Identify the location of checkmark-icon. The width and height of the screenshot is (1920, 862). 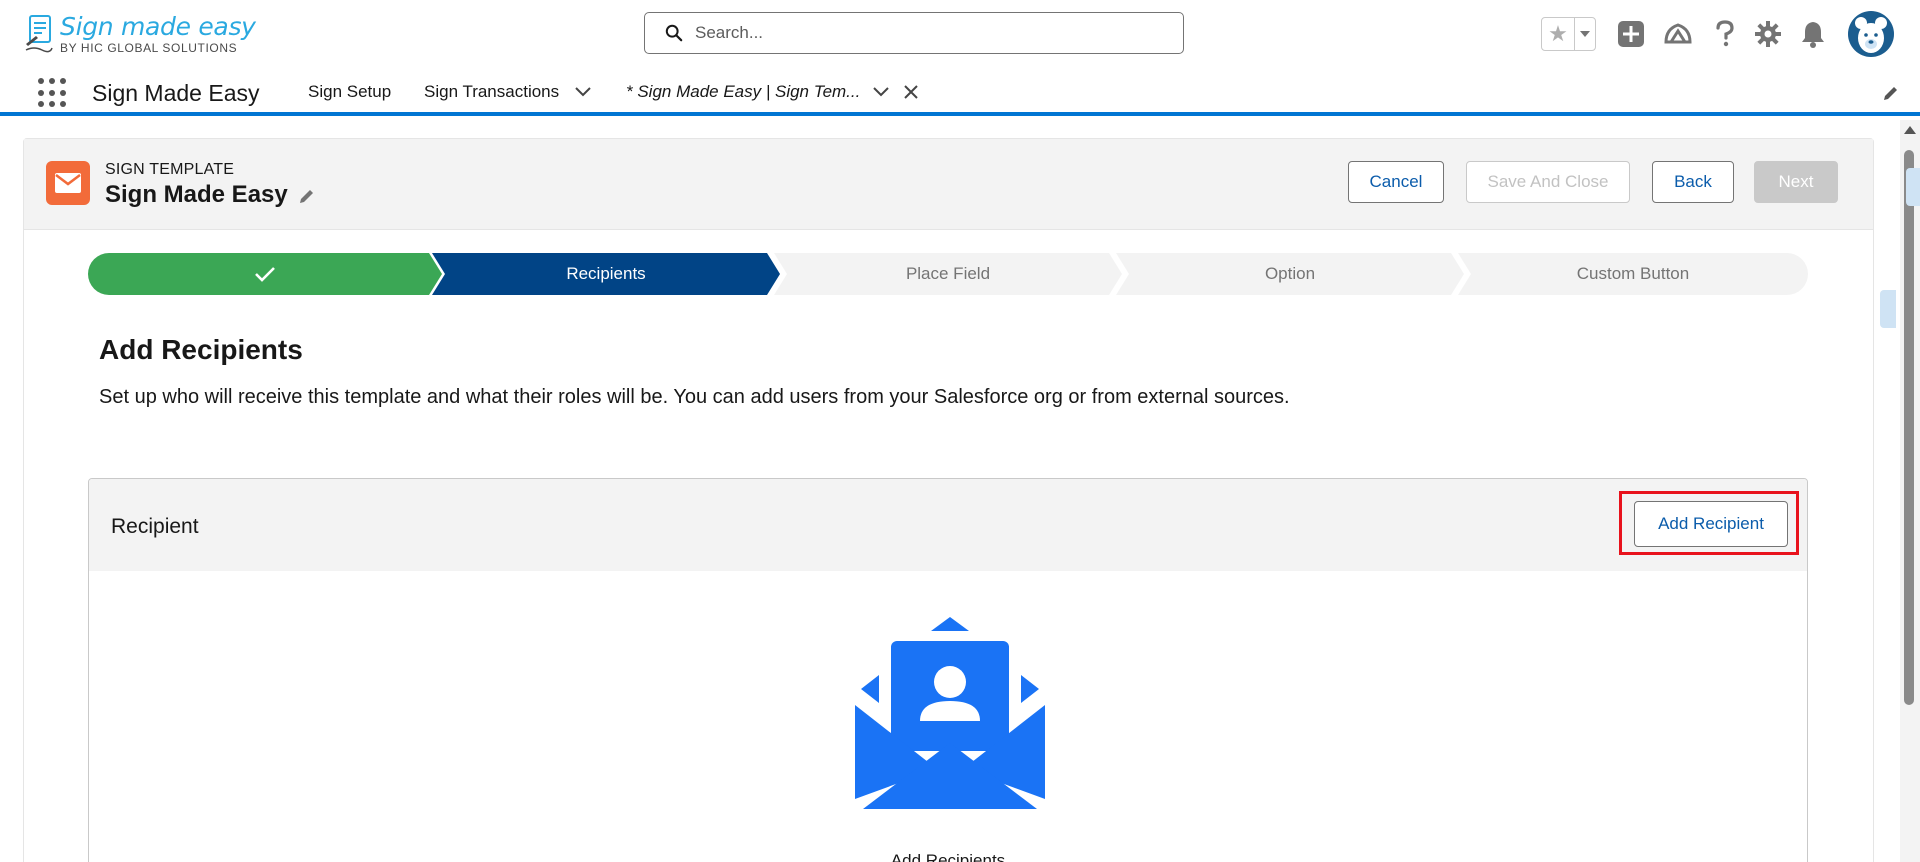
(265, 274).